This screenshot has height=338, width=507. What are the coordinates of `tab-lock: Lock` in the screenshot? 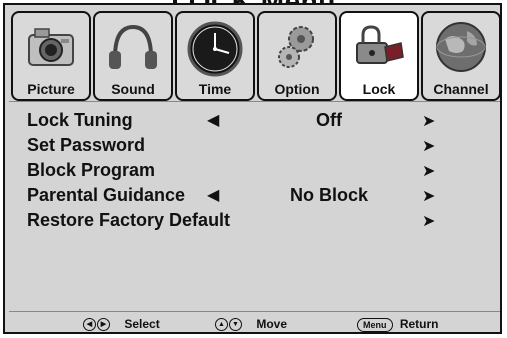 It's located at (379, 56).